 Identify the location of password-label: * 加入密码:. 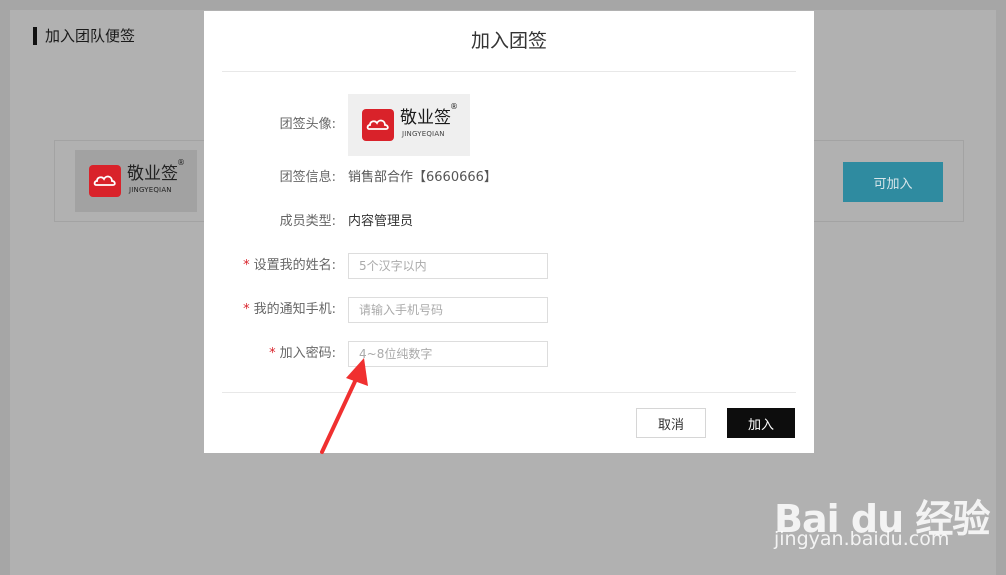
(302, 353).